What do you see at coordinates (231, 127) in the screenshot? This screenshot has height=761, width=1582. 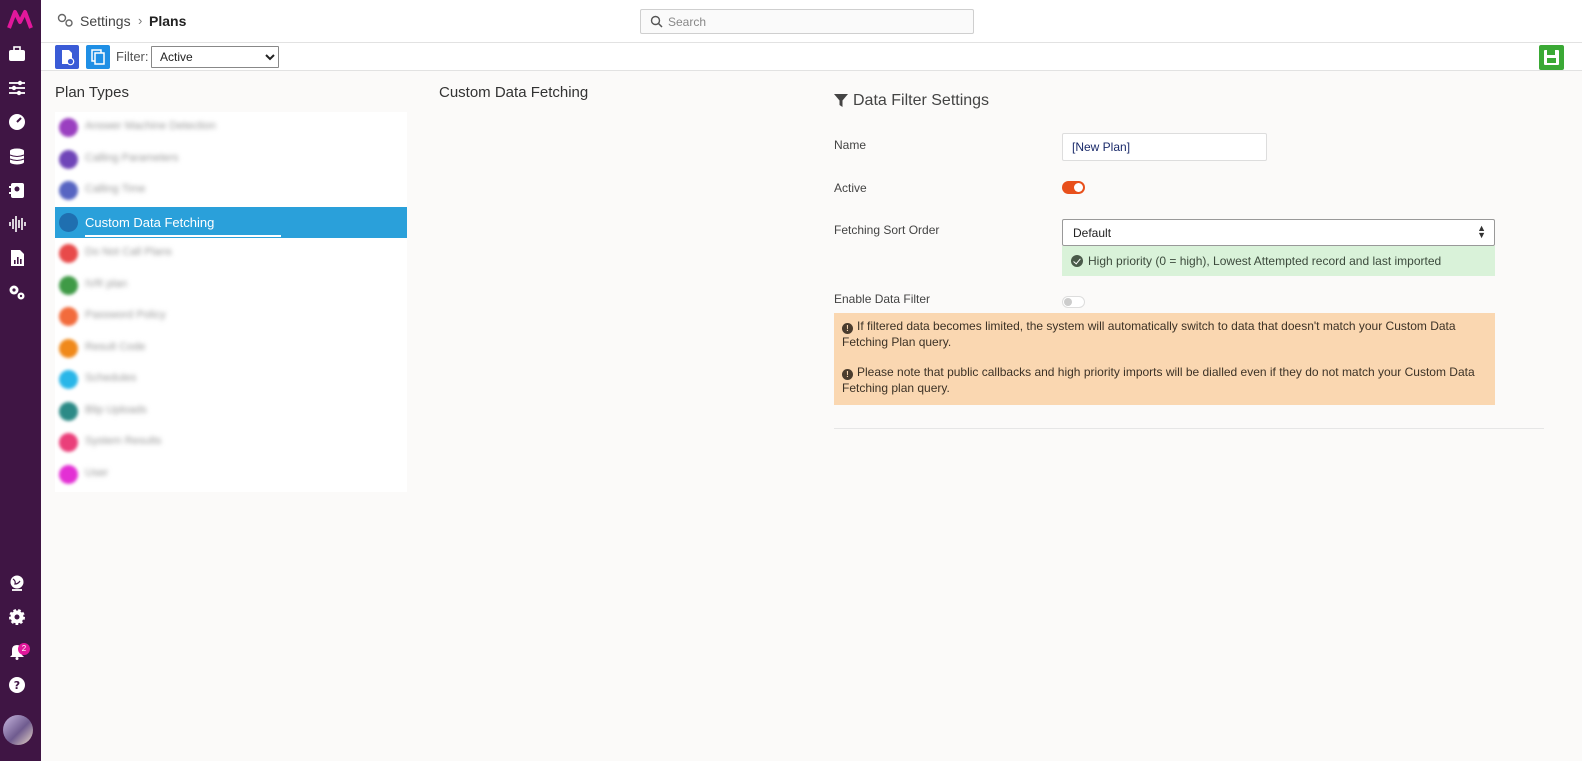 I see `plan-type-item: Answer Machine Detection` at bounding box center [231, 127].